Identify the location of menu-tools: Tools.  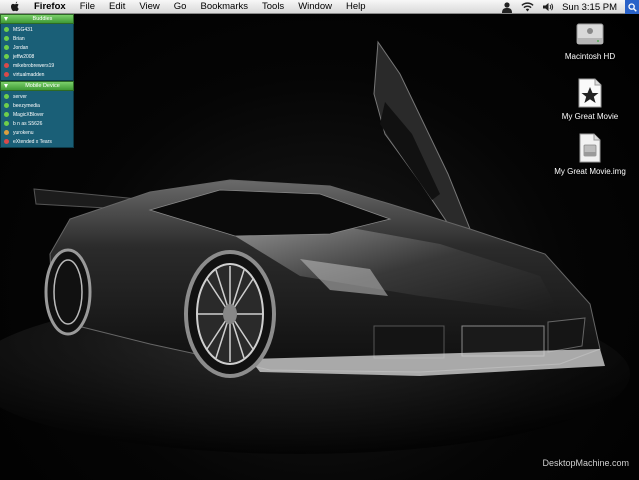
(273, 6).